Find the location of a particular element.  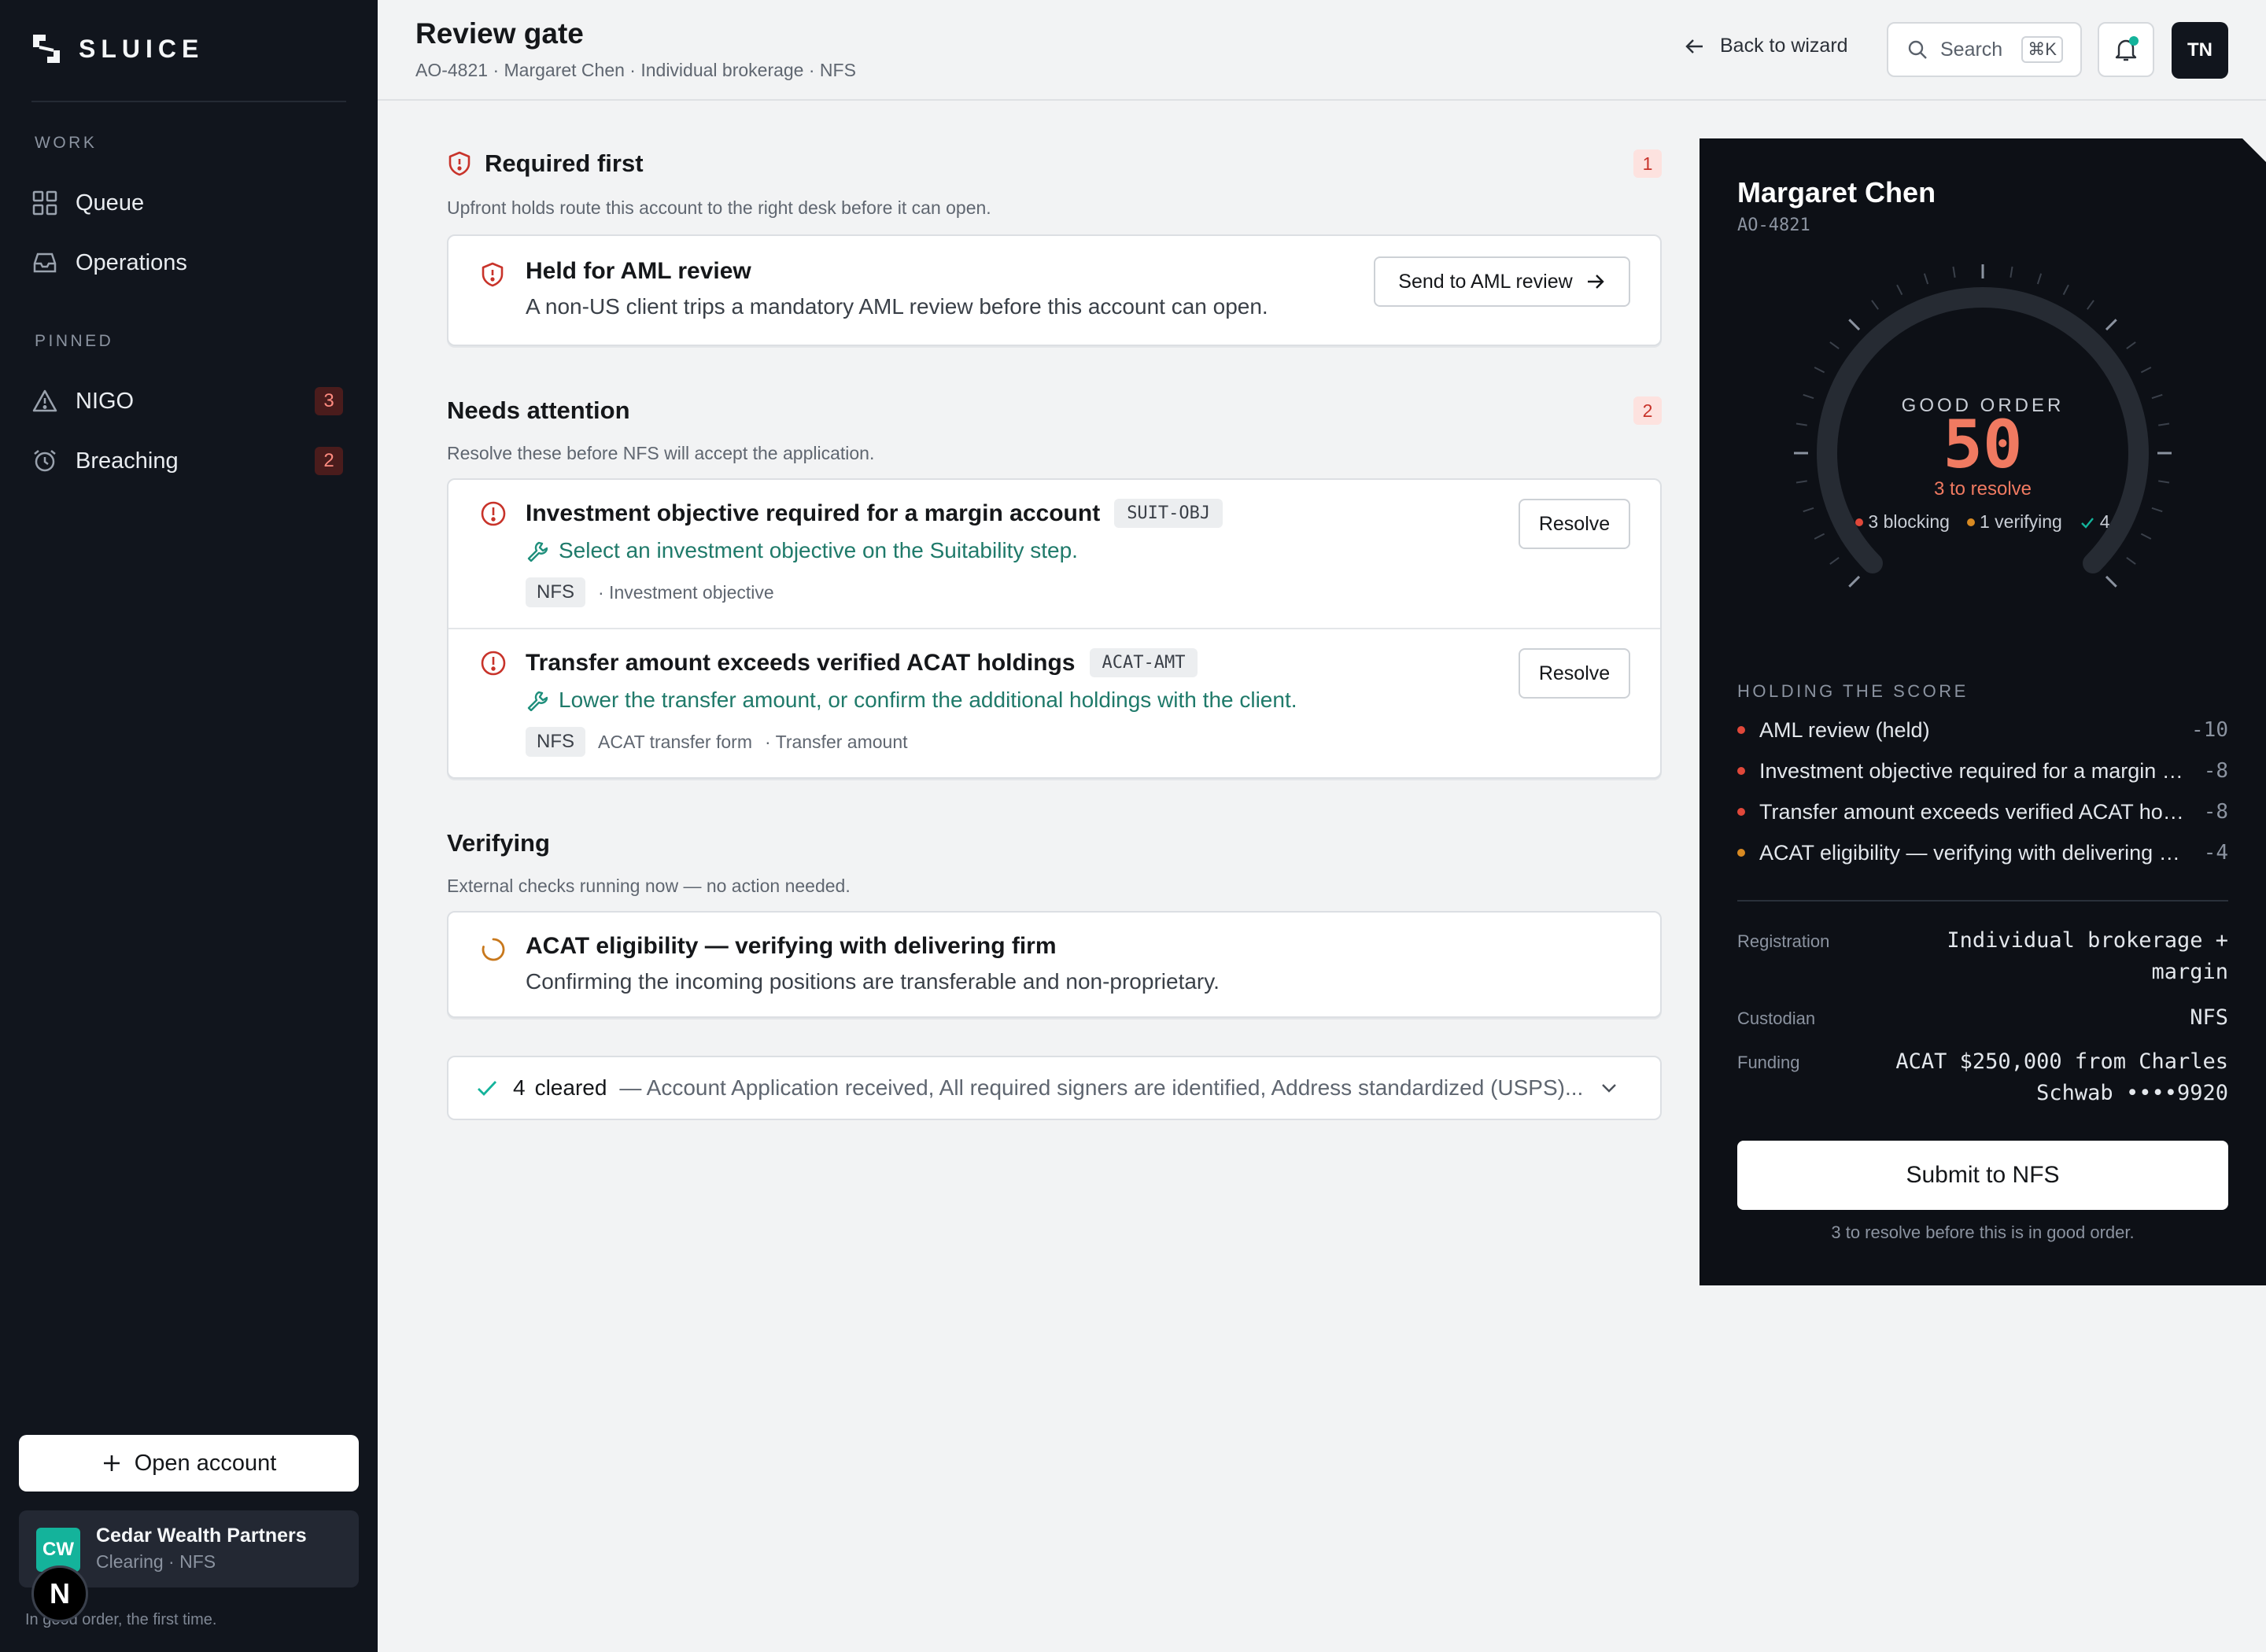

blocking-dot is located at coordinates (1859, 522).